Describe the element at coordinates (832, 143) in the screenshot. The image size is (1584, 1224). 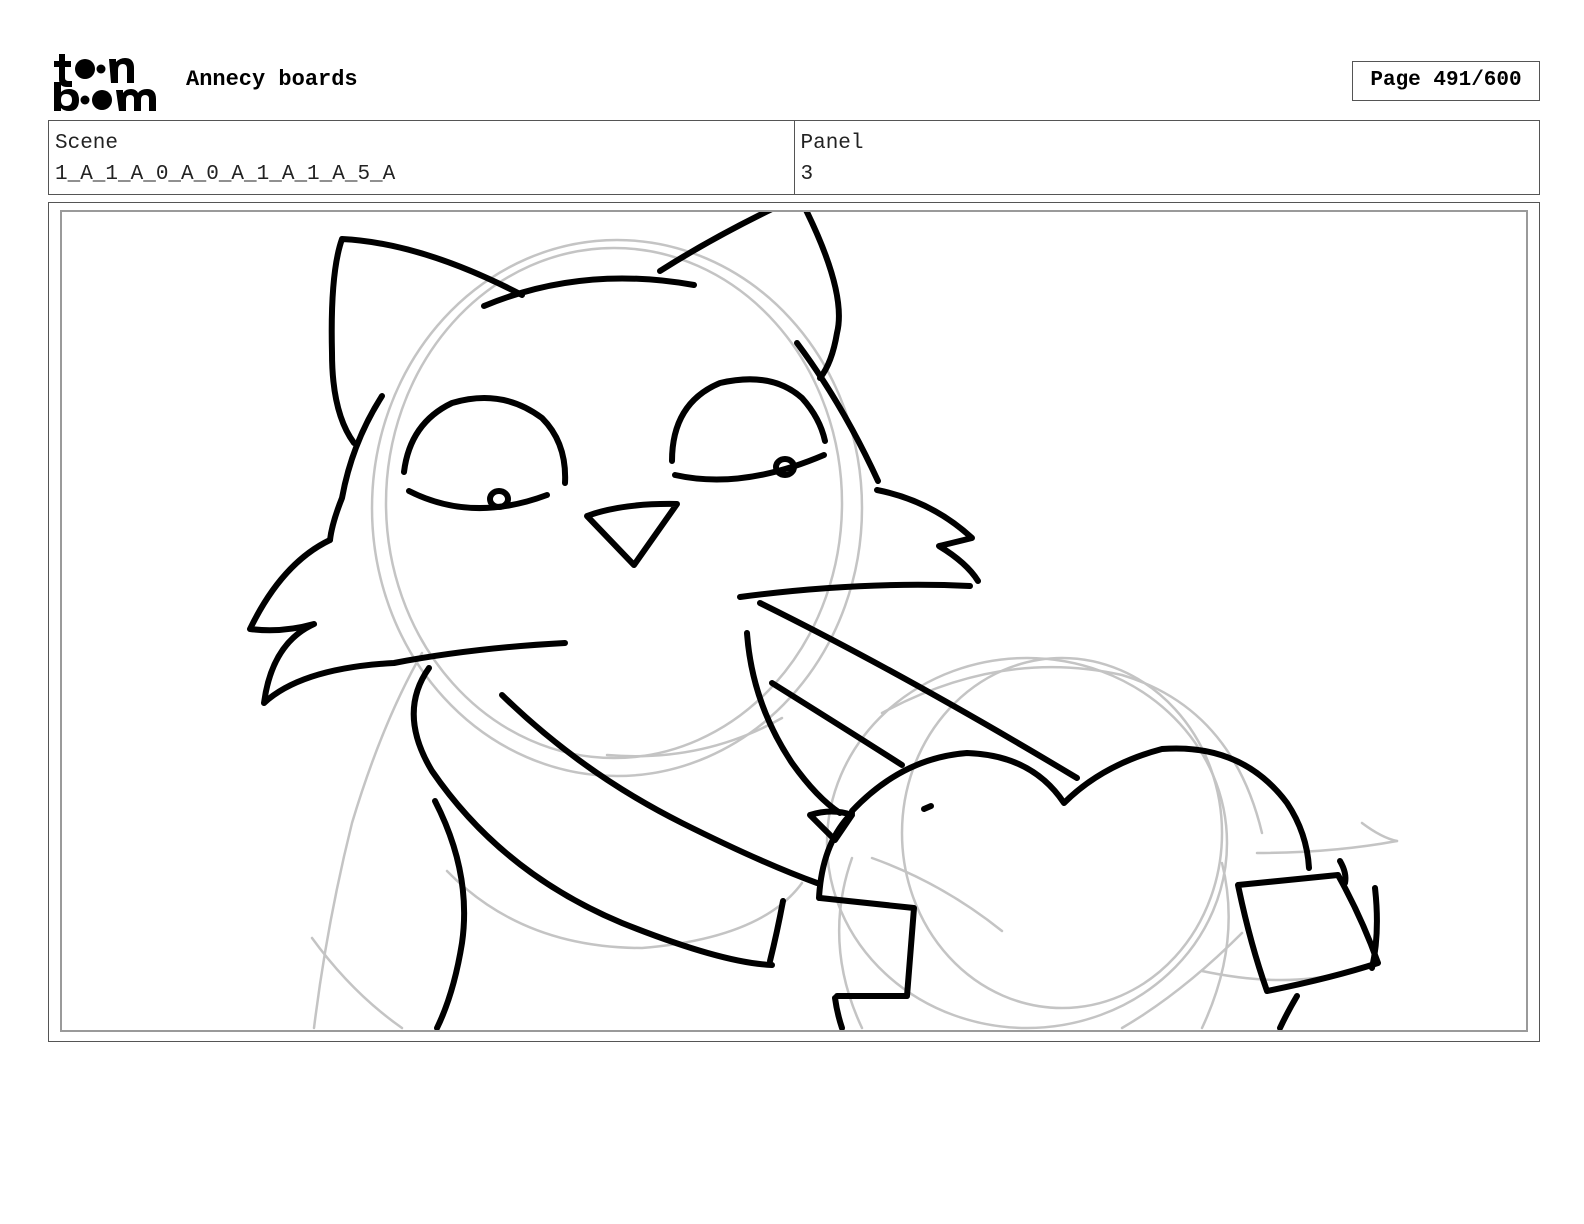
I see `panel-label: Panel` at that location.